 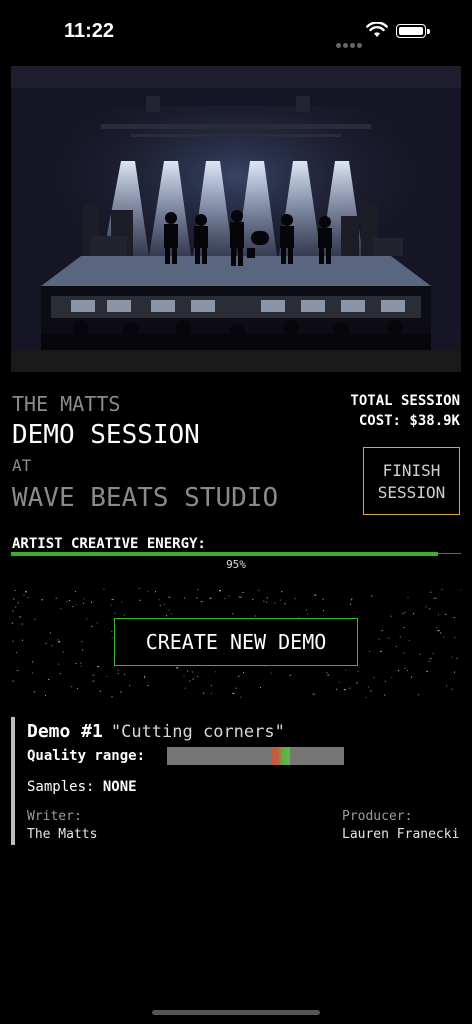 What do you see at coordinates (350, 42) in the screenshot?
I see `cellular-signal-icon` at bounding box center [350, 42].